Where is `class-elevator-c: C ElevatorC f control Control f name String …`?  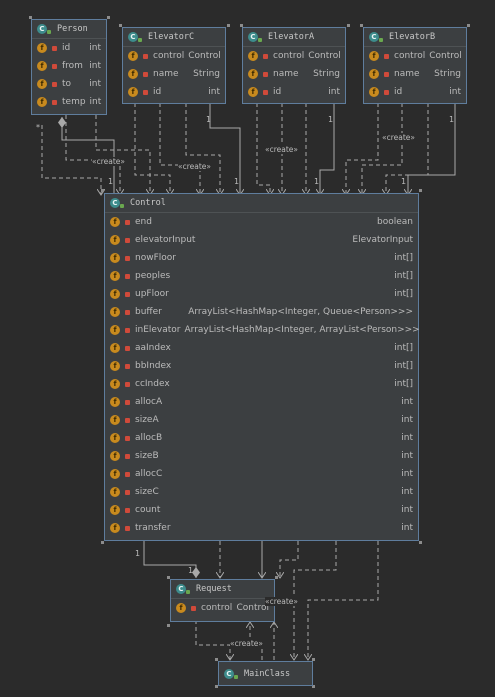
class-elevator-c: C ElevatorC f control Control f name String … is located at coordinates (174, 65).